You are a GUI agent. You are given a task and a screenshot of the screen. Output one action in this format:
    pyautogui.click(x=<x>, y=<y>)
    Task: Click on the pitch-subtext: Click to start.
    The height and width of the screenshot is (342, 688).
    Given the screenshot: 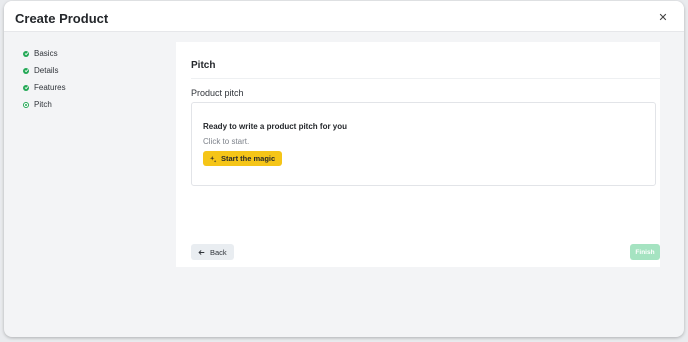 What is the action you would take?
    pyautogui.click(x=226, y=141)
    